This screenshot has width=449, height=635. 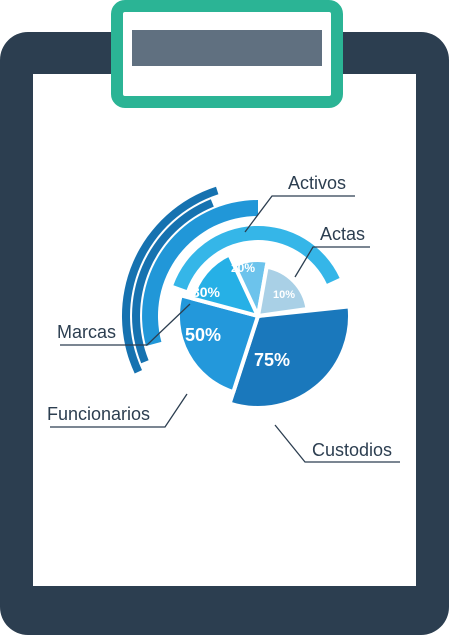 I want to click on category-label-actas: Actas, so click(x=342, y=234).